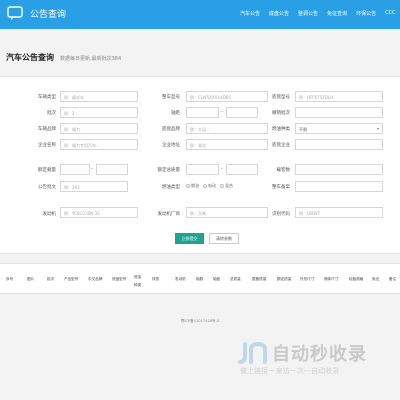 The height and width of the screenshot is (400, 400). What do you see at coordinates (189, 238) in the screenshot?
I see `submit-button: 立即提交` at bounding box center [189, 238].